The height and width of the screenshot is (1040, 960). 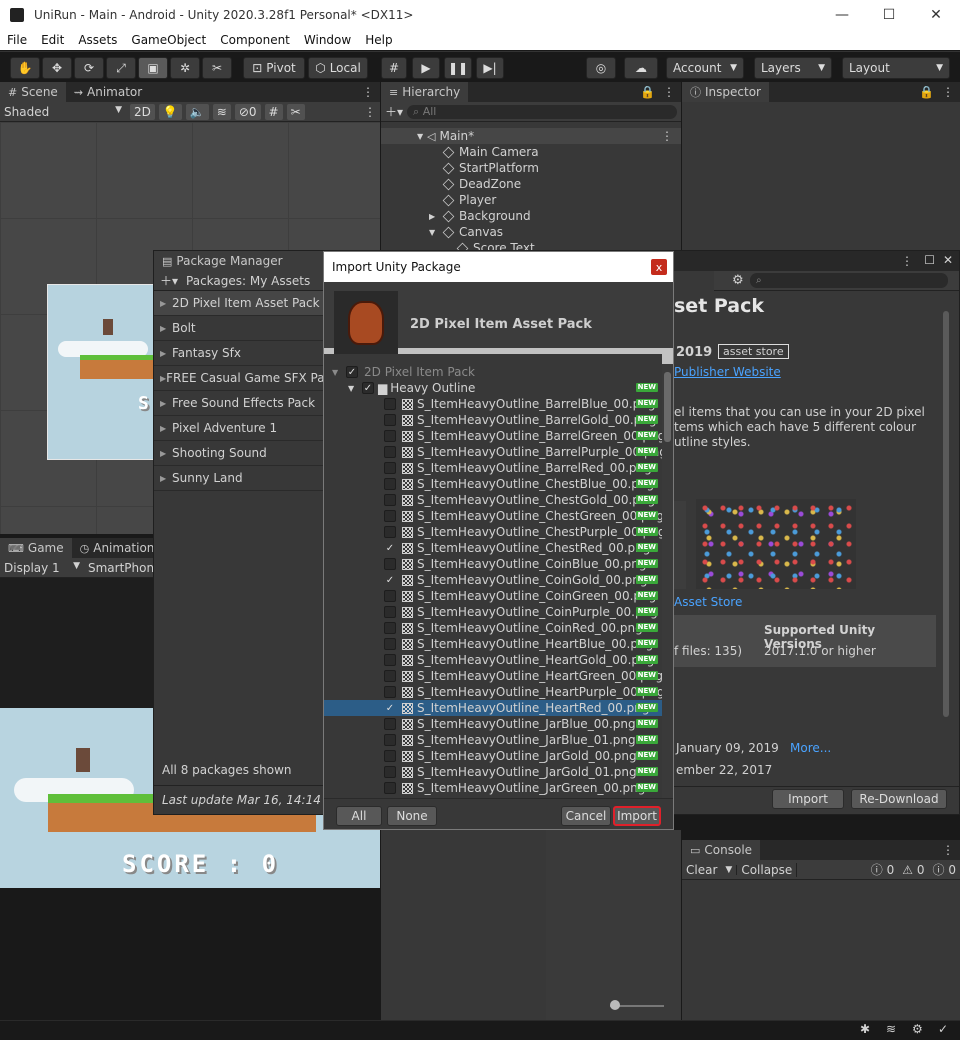 What do you see at coordinates (378, 40) in the screenshot?
I see `menu-help: Help` at bounding box center [378, 40].